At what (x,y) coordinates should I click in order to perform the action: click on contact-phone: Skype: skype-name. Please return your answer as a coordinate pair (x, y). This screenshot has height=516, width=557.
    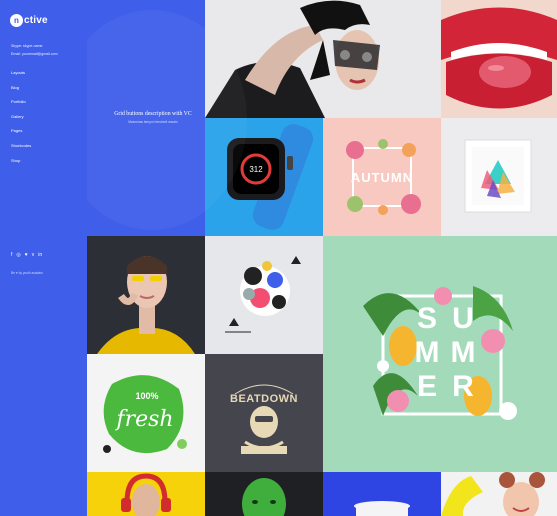
    Looking at the image, I should click on (27, 46).